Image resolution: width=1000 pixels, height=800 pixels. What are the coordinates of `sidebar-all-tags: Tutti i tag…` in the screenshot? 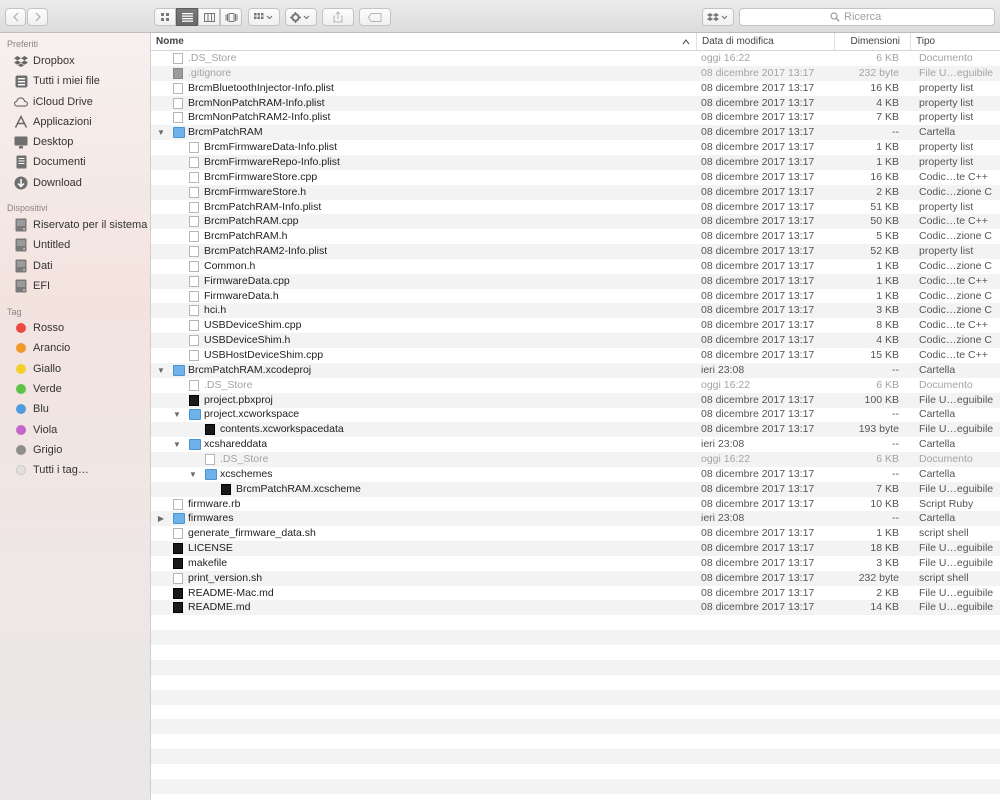 It's located at (75, 470).